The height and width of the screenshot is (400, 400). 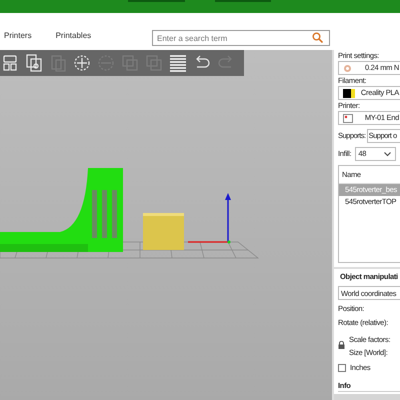 What do you see at coordinates (74, 36) in the screenshot?
I see `nav-link: Printables` at bounding box center [74, 36].